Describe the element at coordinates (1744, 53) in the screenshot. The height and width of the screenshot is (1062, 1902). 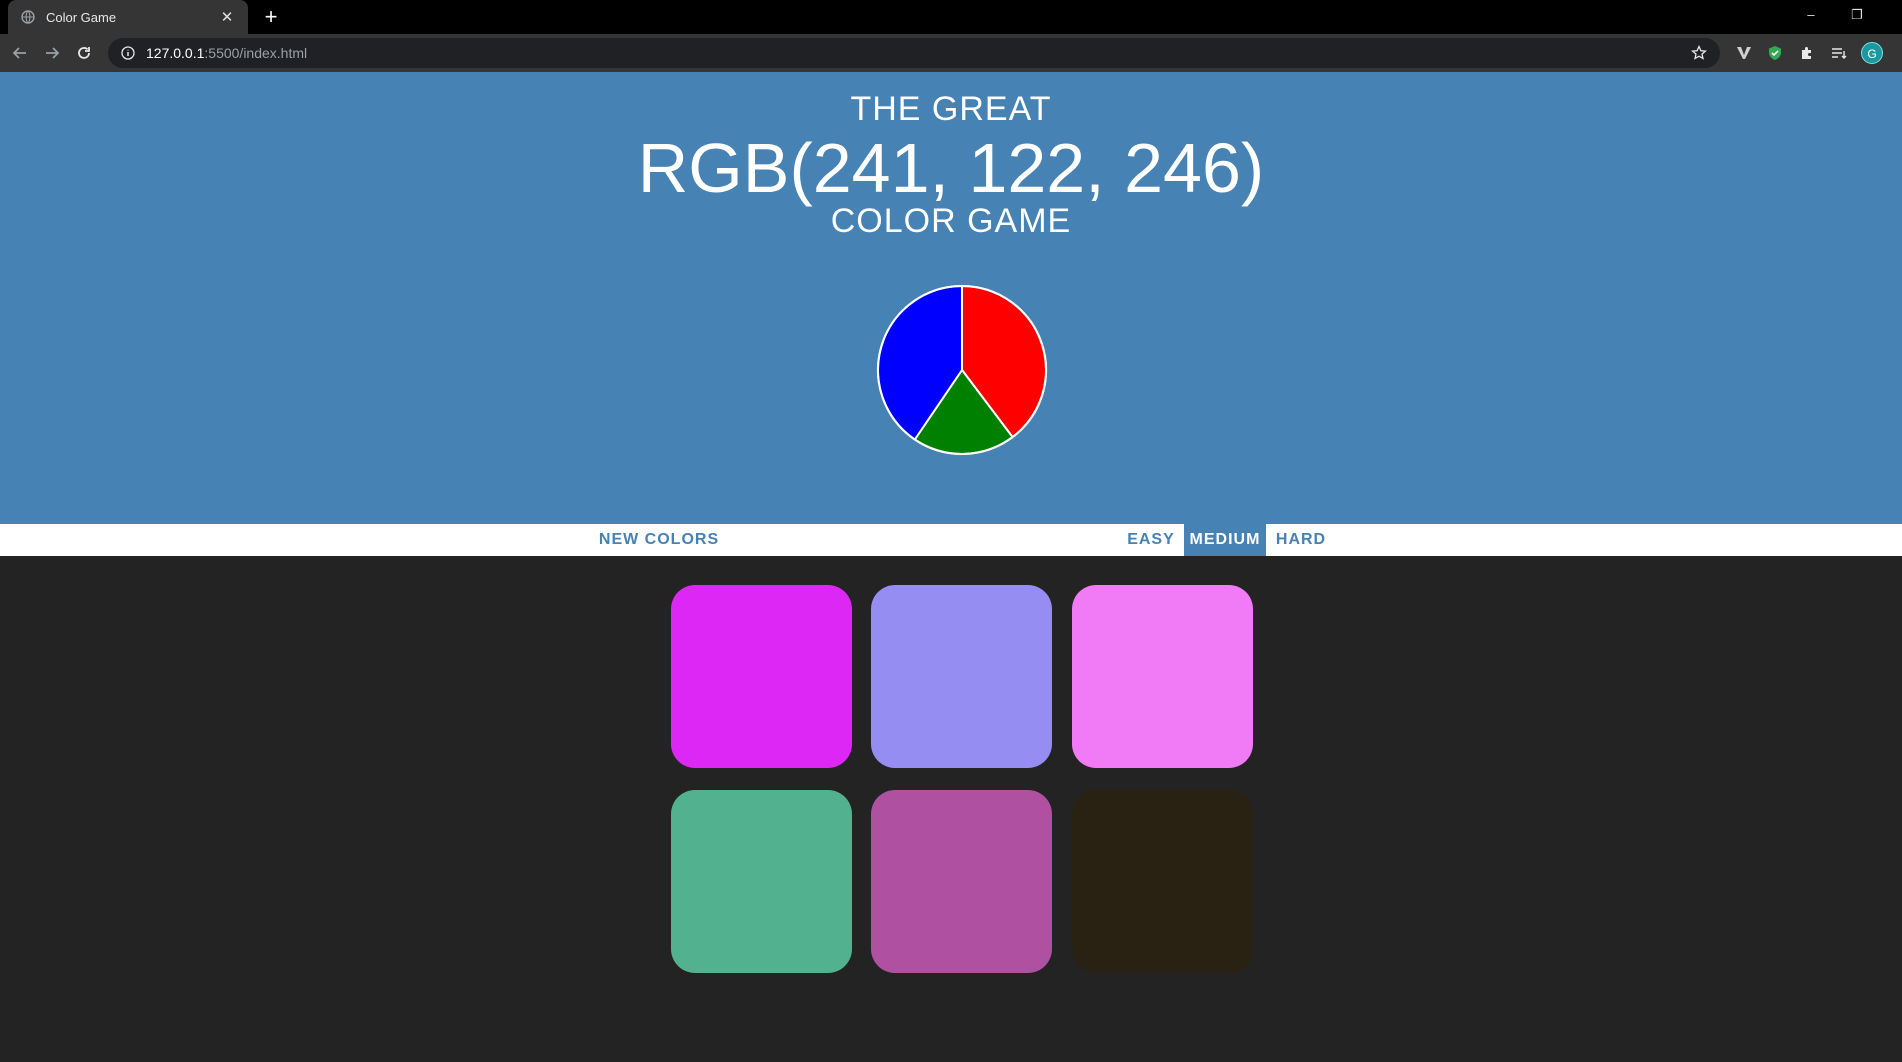
I see `extension-v-icon` at that location.